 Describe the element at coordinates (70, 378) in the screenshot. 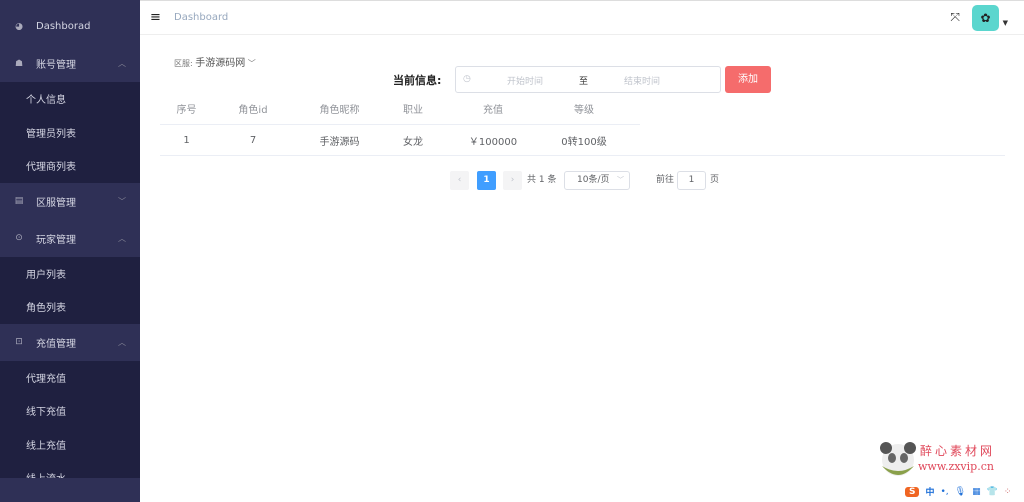

I see `sidebar-item-agent-recharge: 代理充值` at that location.